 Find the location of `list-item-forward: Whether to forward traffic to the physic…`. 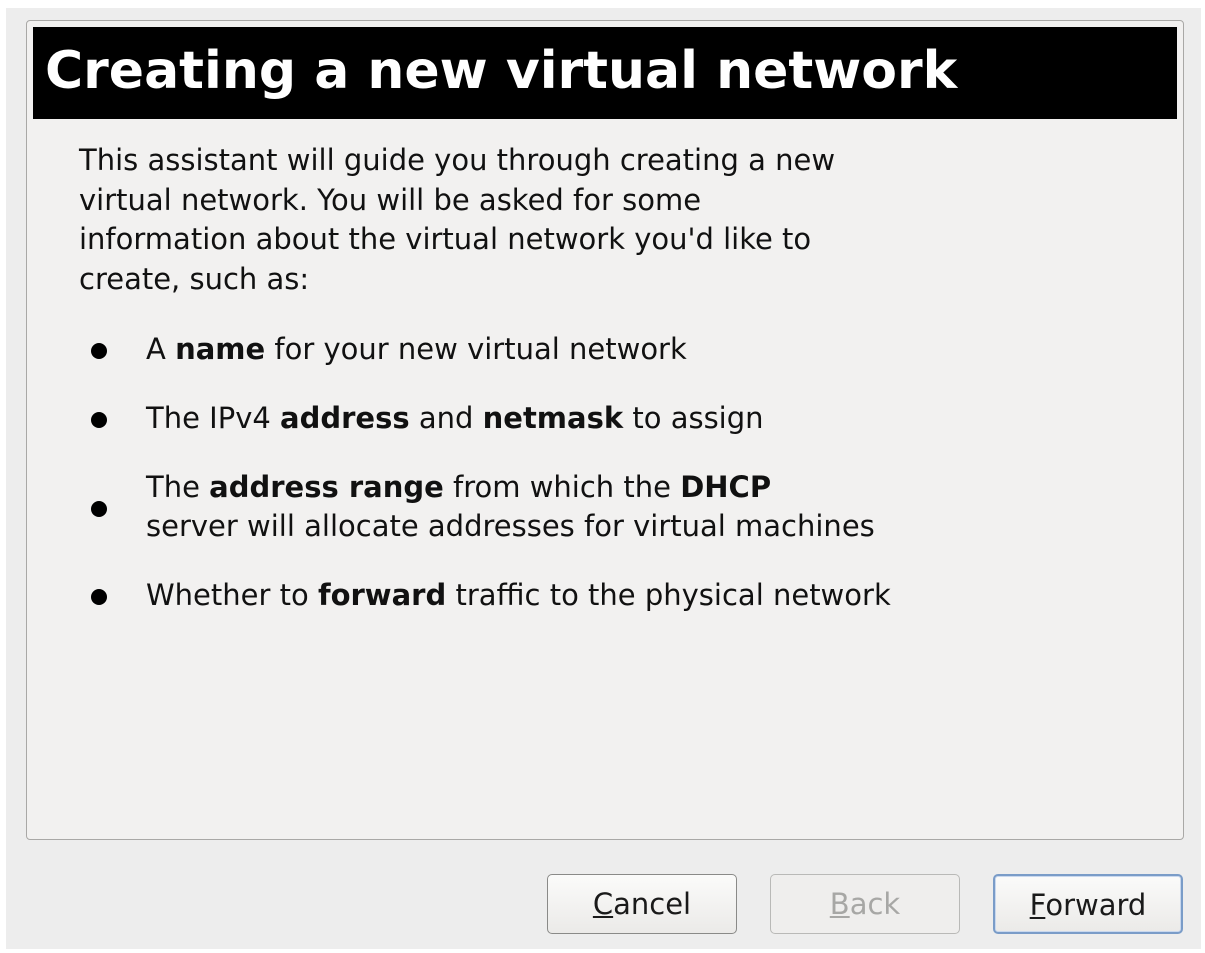

list-item-forward: Whether to forward traffic to the physic… is located at coordinates (577, 596).